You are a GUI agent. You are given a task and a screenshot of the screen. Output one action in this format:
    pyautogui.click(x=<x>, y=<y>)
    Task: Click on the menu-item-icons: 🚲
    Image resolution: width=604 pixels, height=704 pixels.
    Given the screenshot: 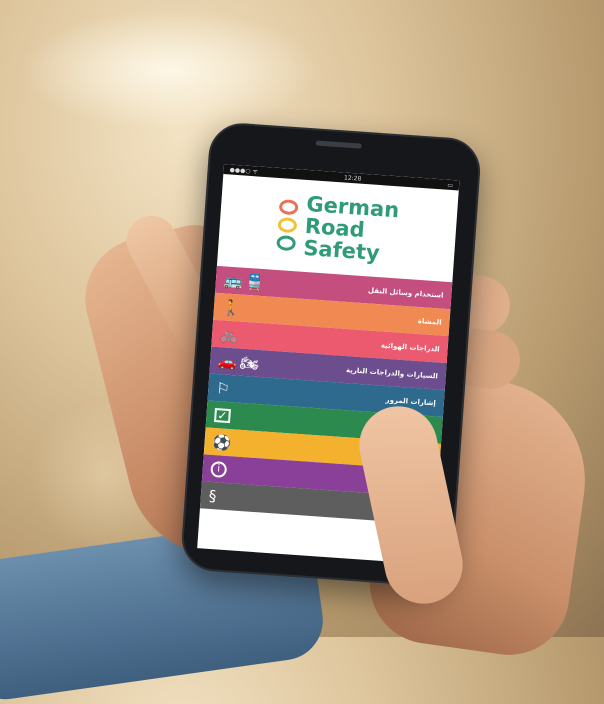 What is the action you would take?
    pyautogui.click(x=230, y=334)
    